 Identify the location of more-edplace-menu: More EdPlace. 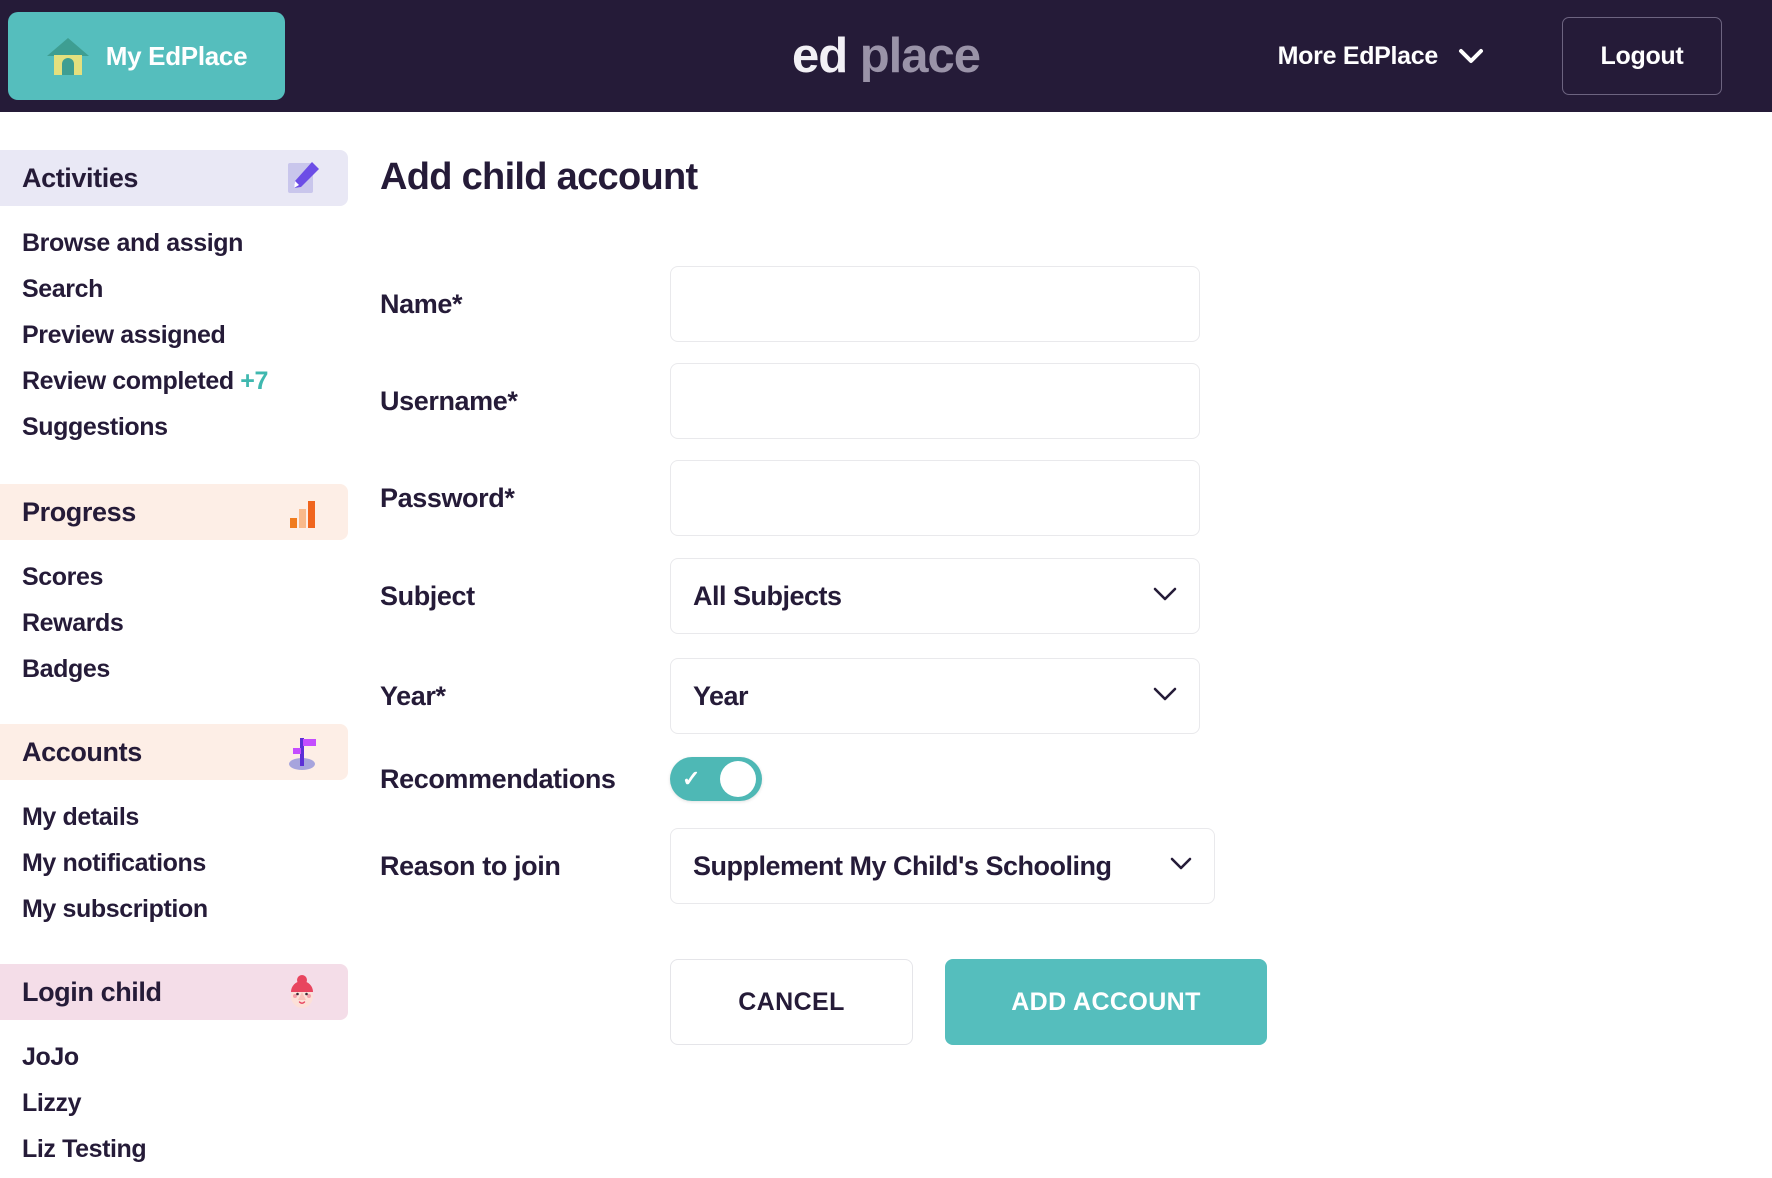
(1381, 56).